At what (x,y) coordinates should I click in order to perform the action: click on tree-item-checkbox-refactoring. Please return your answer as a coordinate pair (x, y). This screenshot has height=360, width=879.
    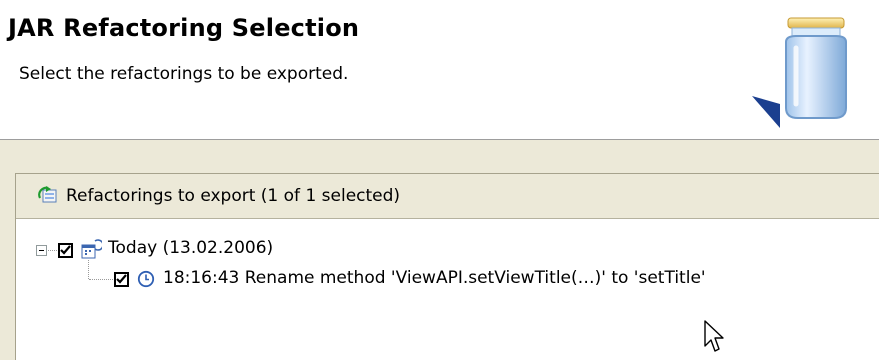
    Looking at the image, I should click on (121, 279).